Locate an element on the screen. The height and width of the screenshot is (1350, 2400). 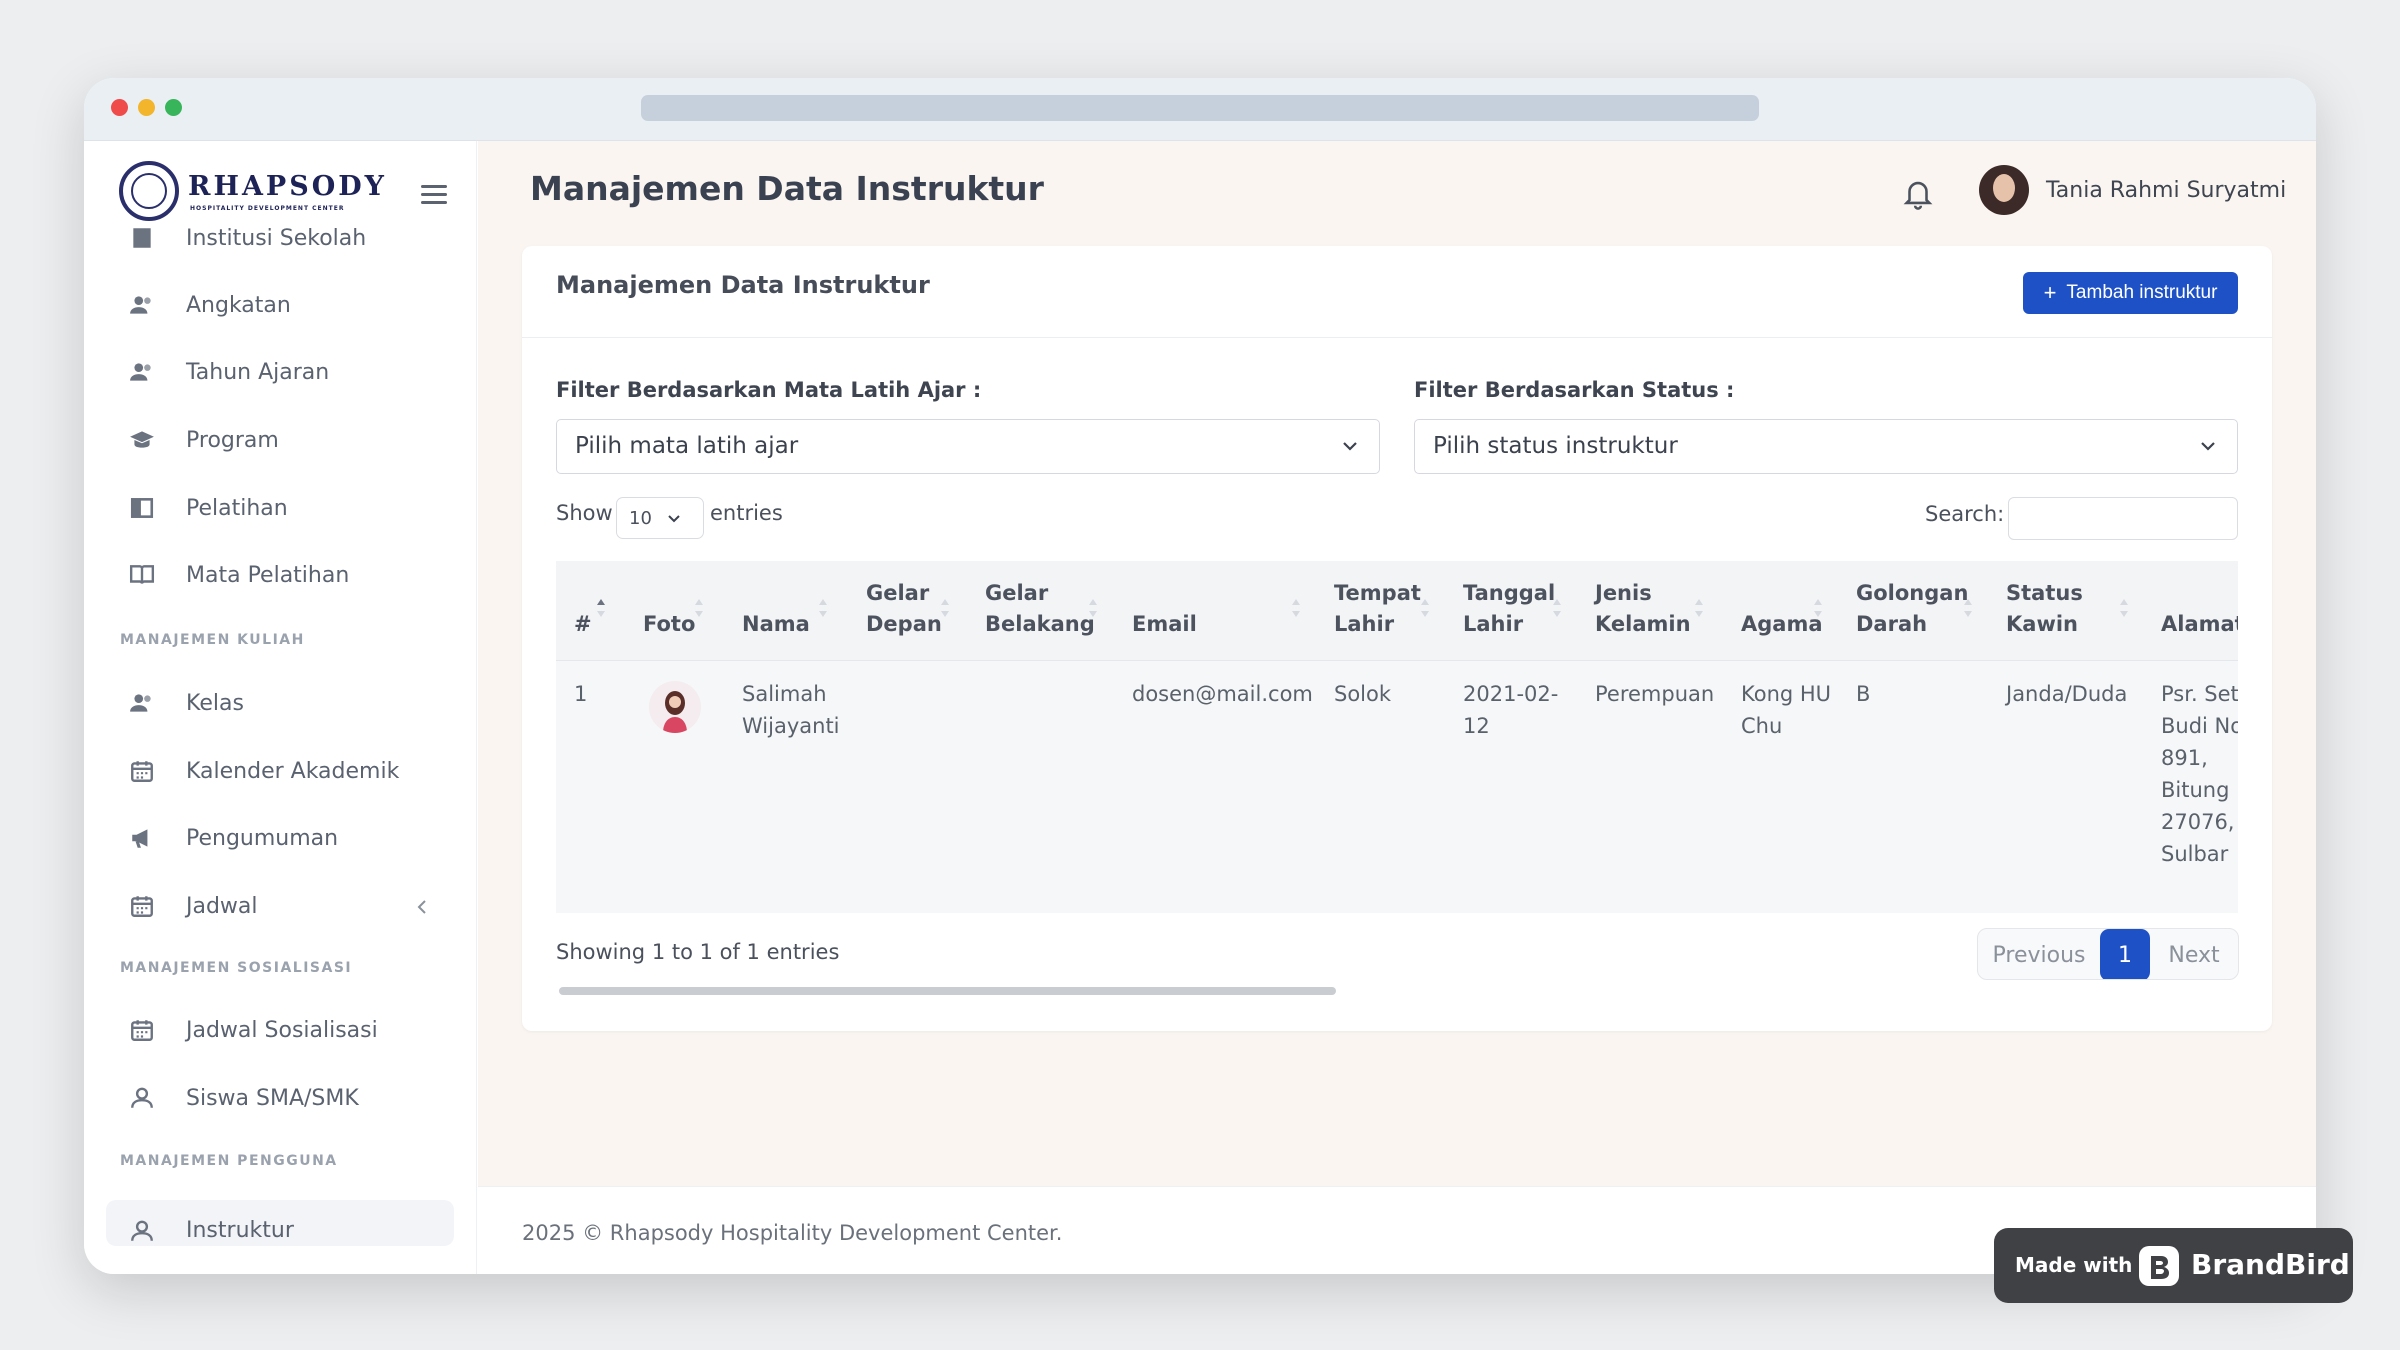
col-foto: Foto is located at coordinates (669, 624).